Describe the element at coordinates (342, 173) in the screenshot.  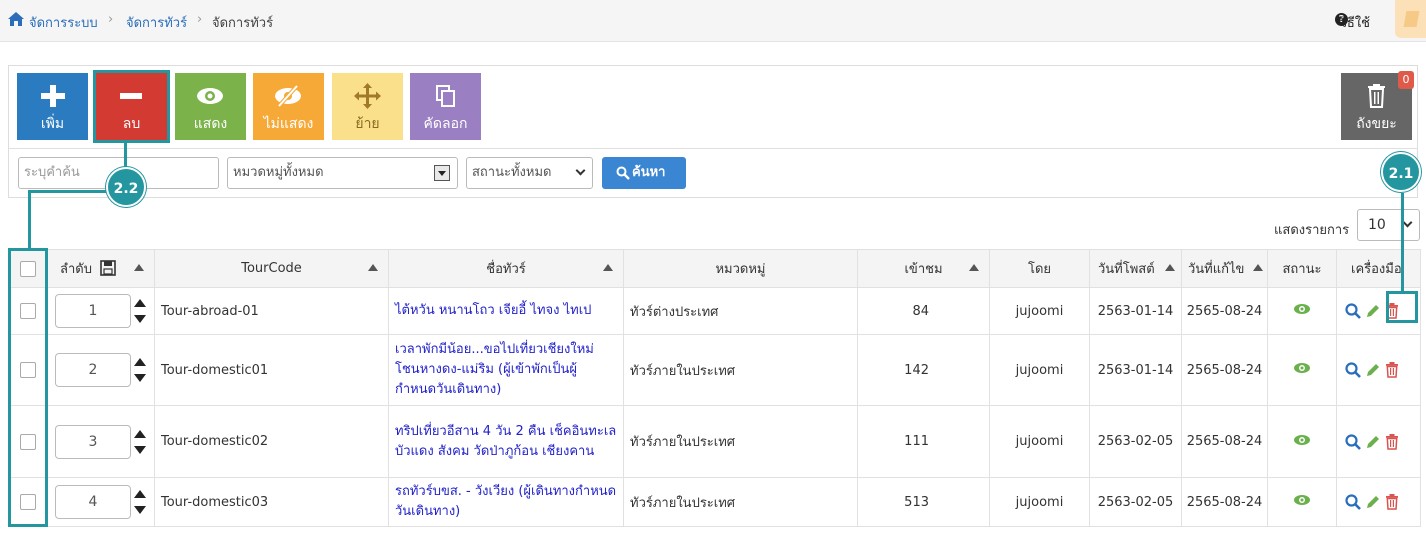
I see `category-select: หมวดหมู่ทั้งหมด` at that location.